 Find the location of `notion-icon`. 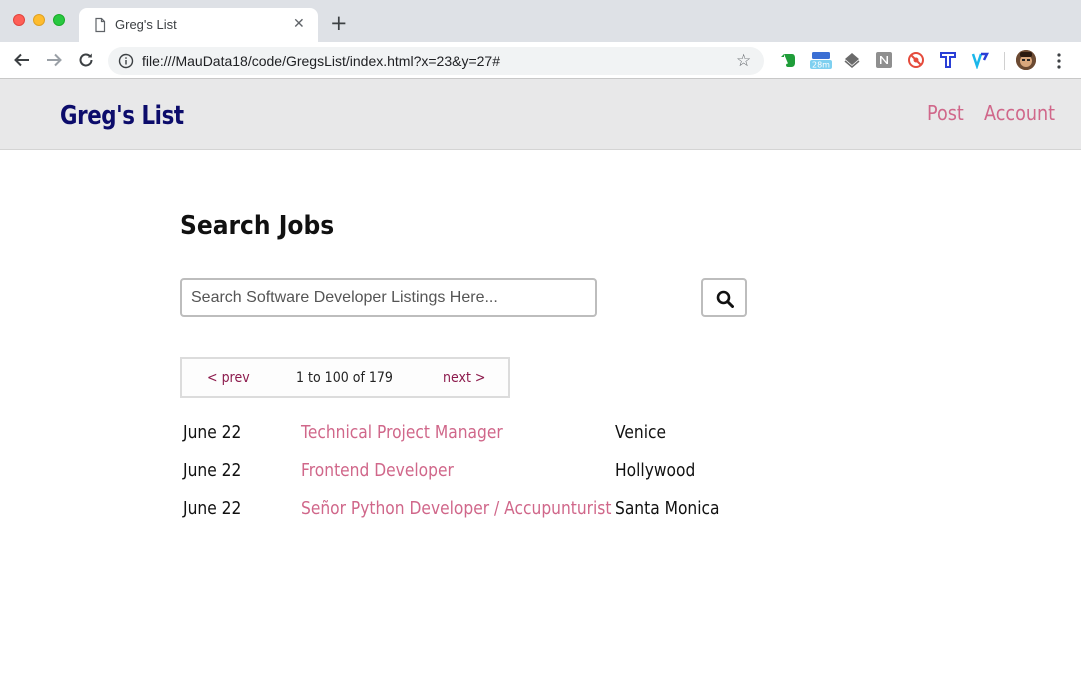

notion-icon is located at coordinates (884, 60).